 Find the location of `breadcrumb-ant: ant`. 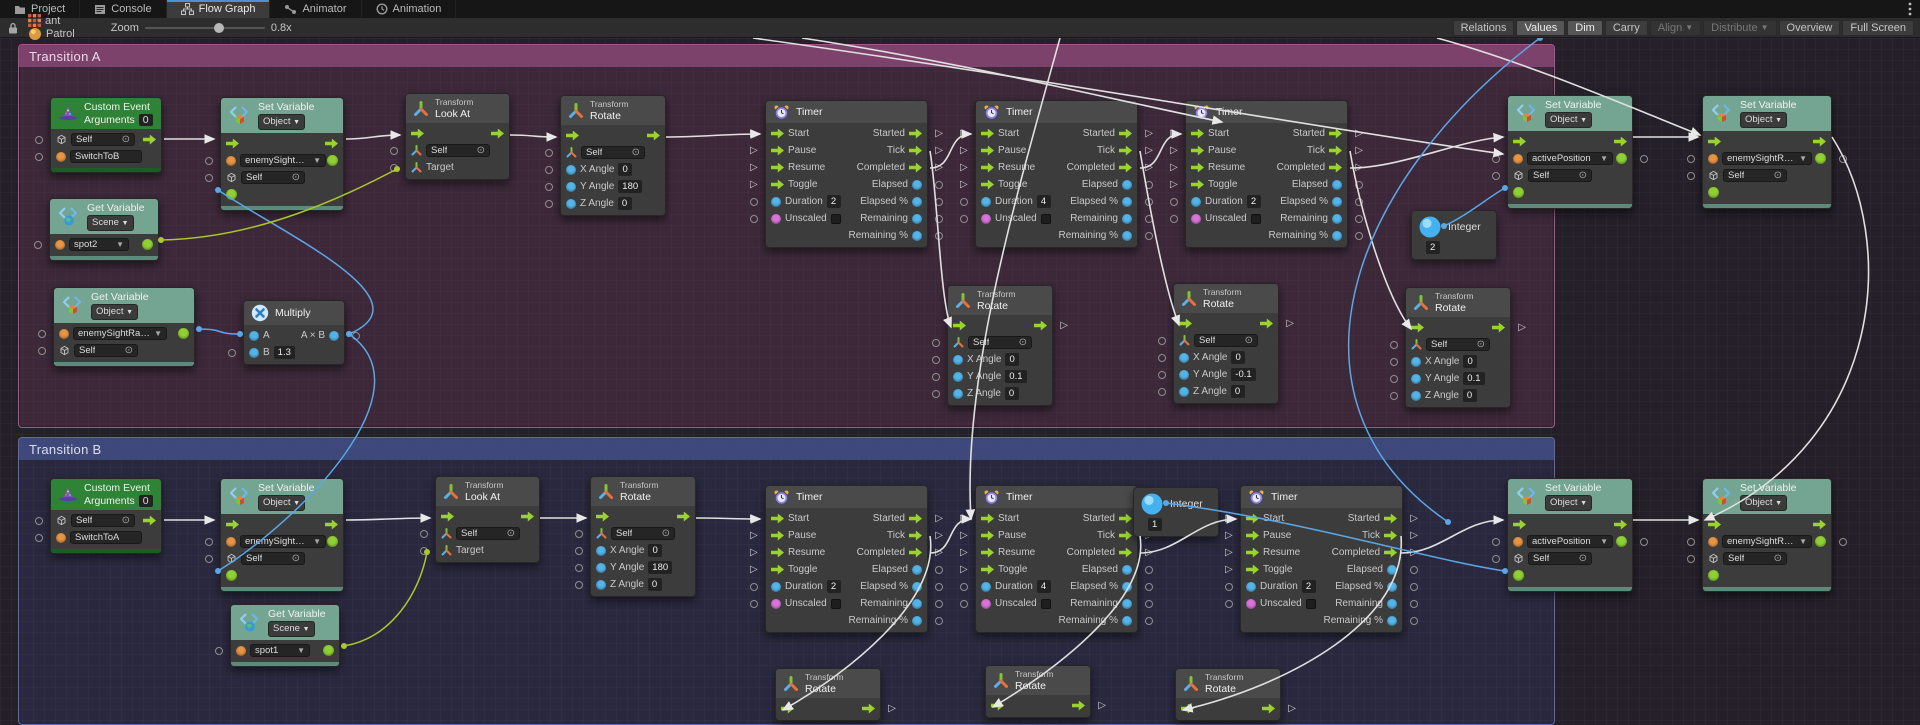

breadcrumb-ant: ant is located at coordinates (51, 20).